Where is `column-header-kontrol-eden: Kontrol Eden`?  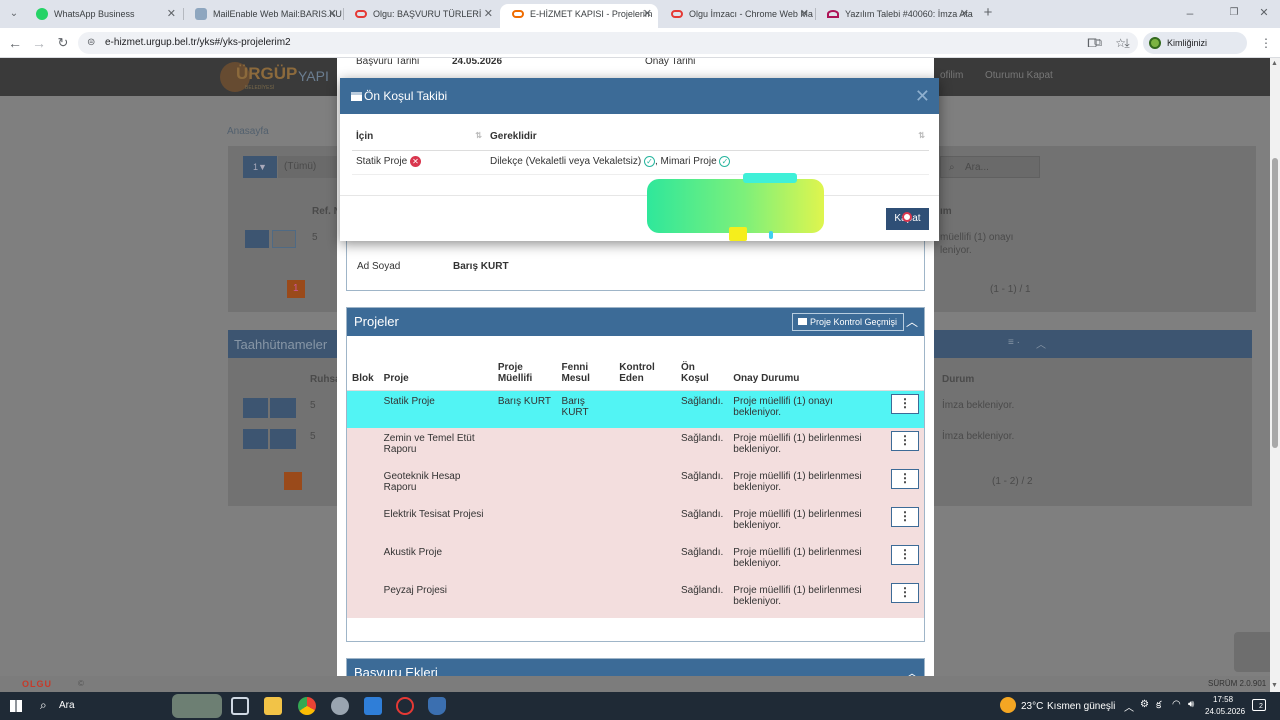 column-header-kontrol-eden: Kontrol Eden is located at coordinates (645, 372).